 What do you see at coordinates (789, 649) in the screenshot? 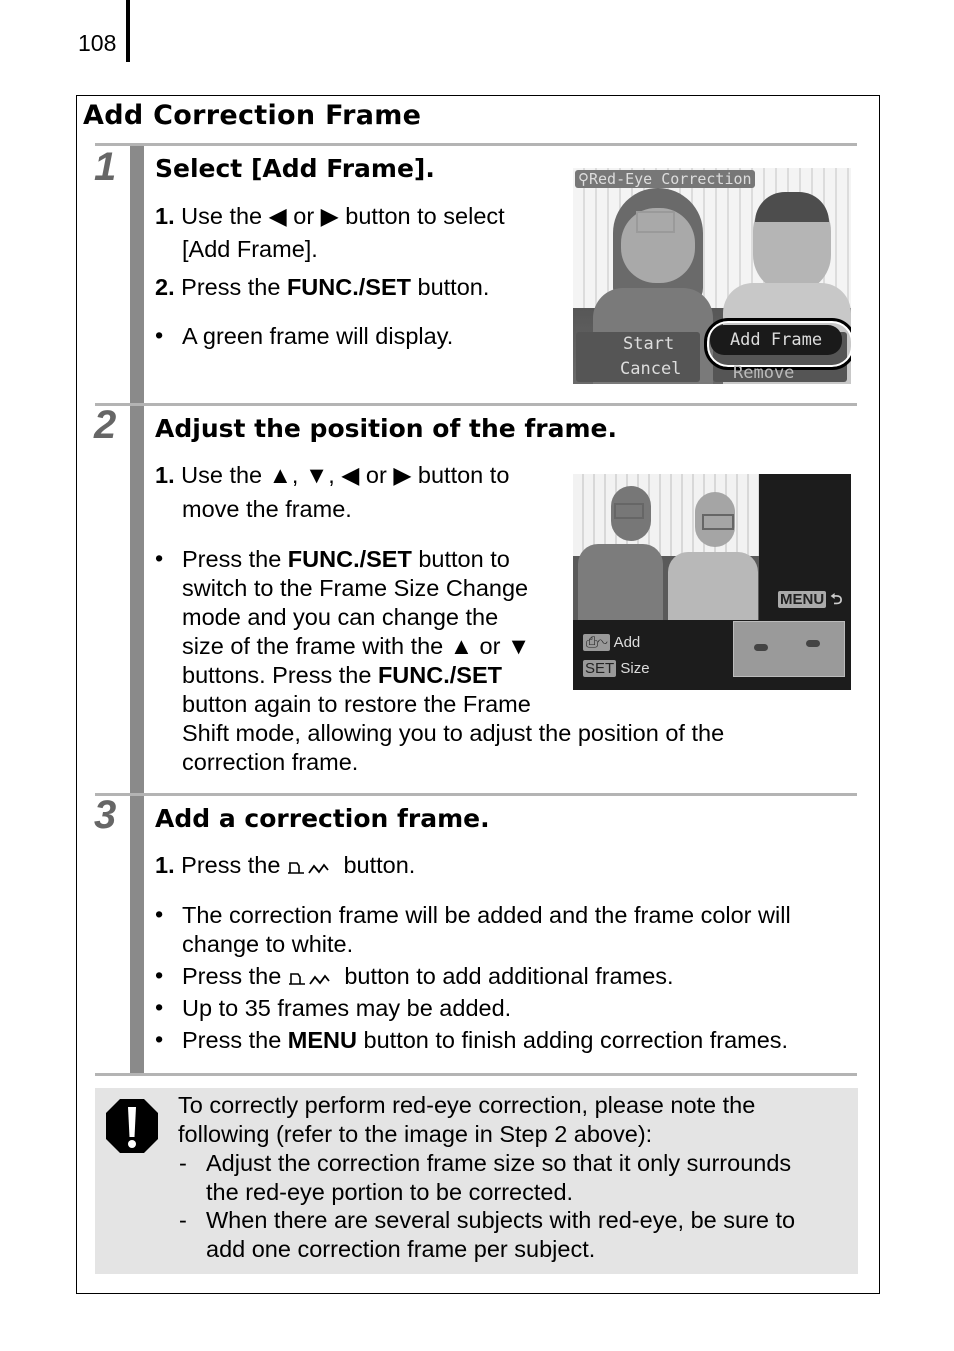
I see `zoom-preview` at bounding box center [789, 649].